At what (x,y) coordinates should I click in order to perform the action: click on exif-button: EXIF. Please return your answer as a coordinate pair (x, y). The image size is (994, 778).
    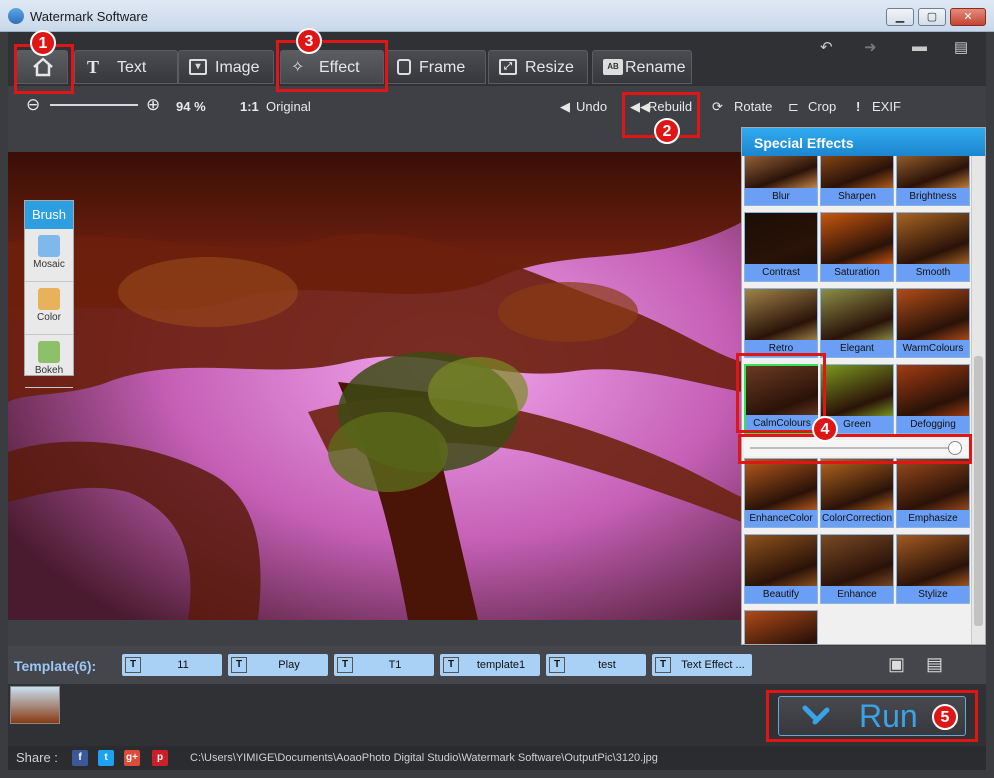
    Looking at the image, I should click on (886, 106).